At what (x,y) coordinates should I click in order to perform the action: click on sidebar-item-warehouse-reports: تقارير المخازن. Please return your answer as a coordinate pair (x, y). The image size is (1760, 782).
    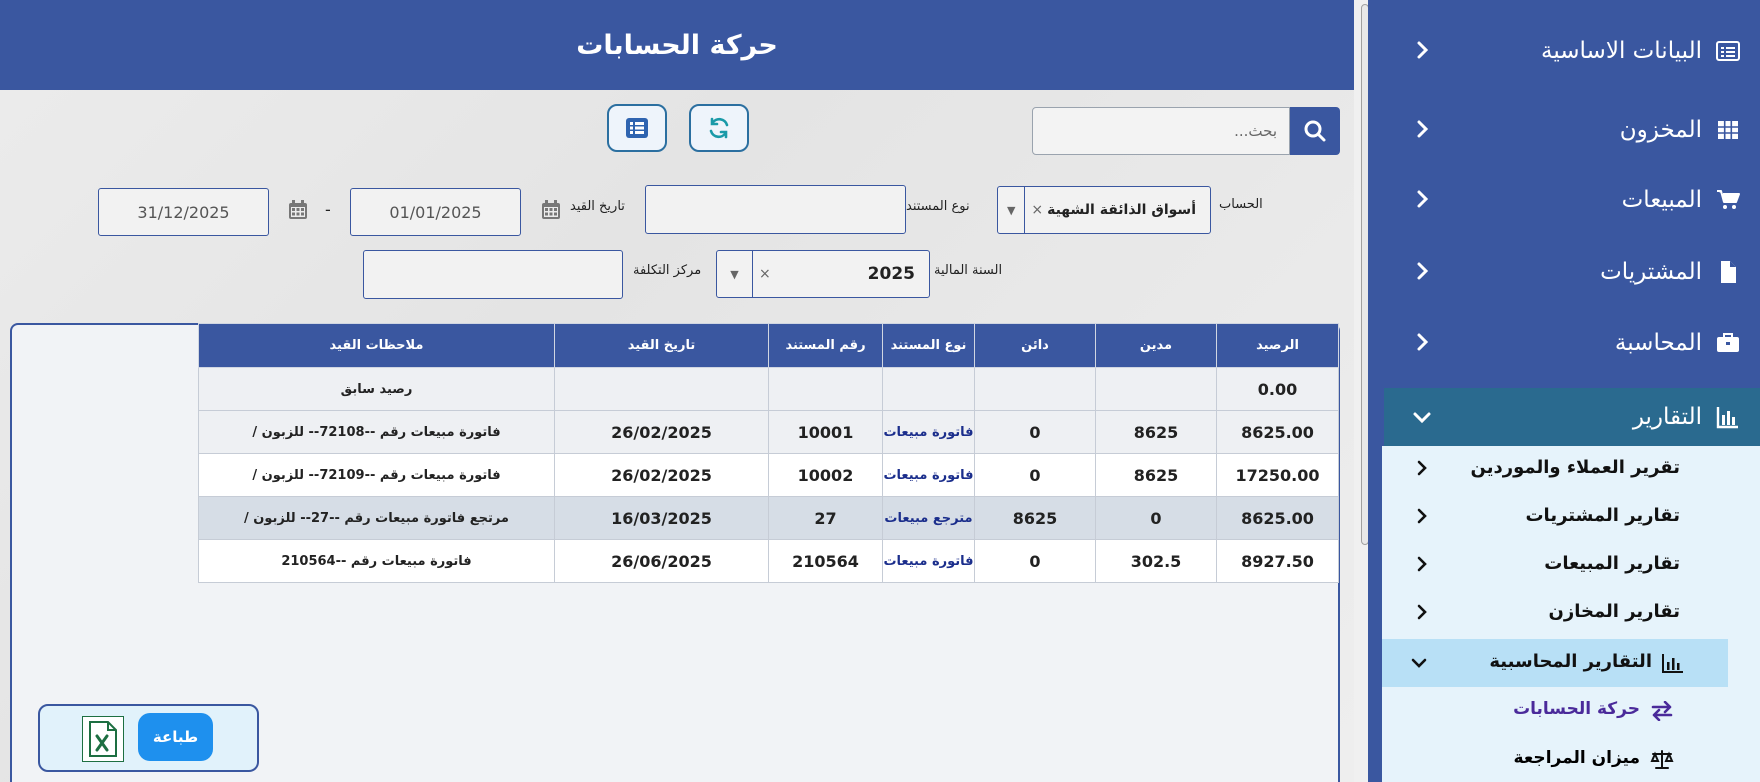
    Looking at the image, I should click on (1571, 613).